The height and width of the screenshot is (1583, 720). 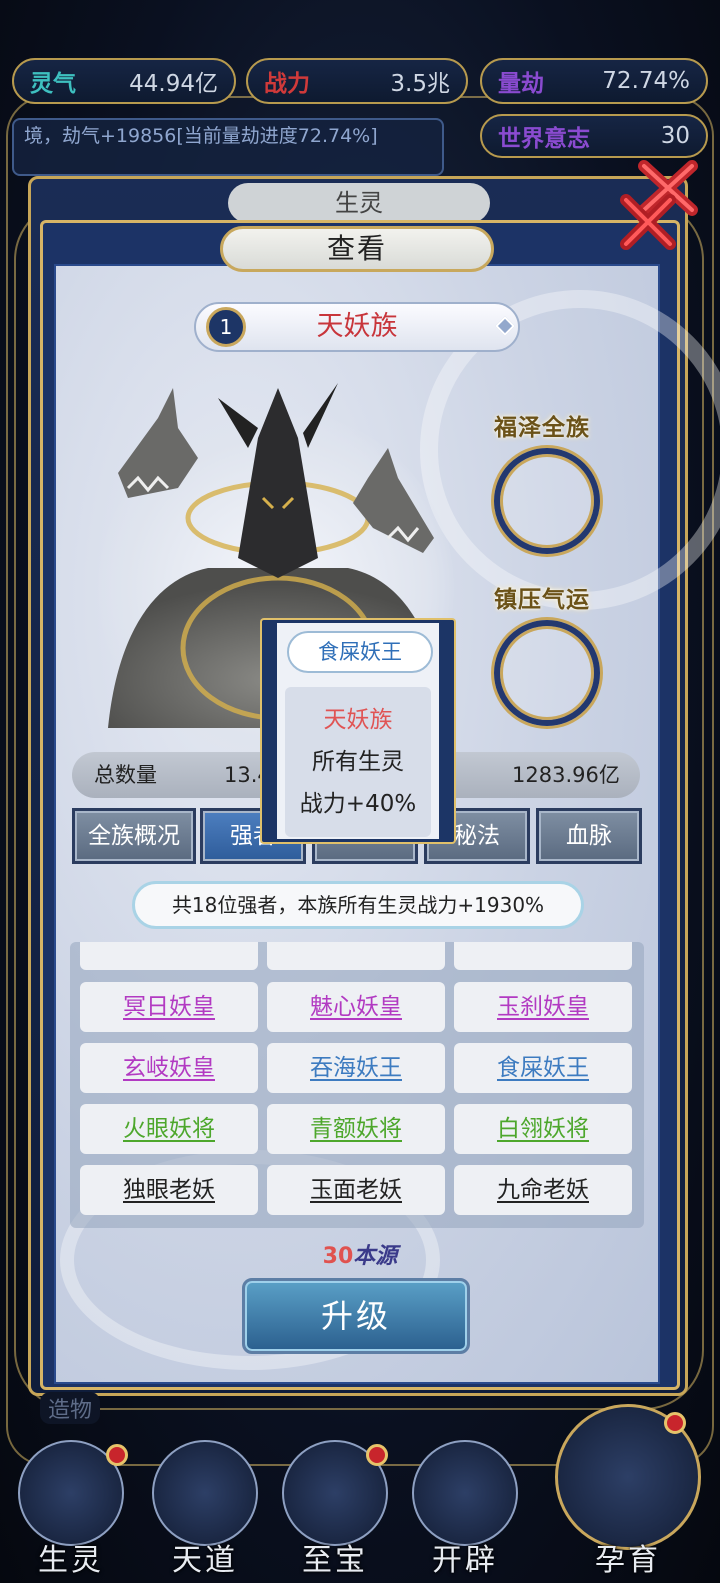 I want to click on upgrade-button: 升级, so click(x=356, y=1316).